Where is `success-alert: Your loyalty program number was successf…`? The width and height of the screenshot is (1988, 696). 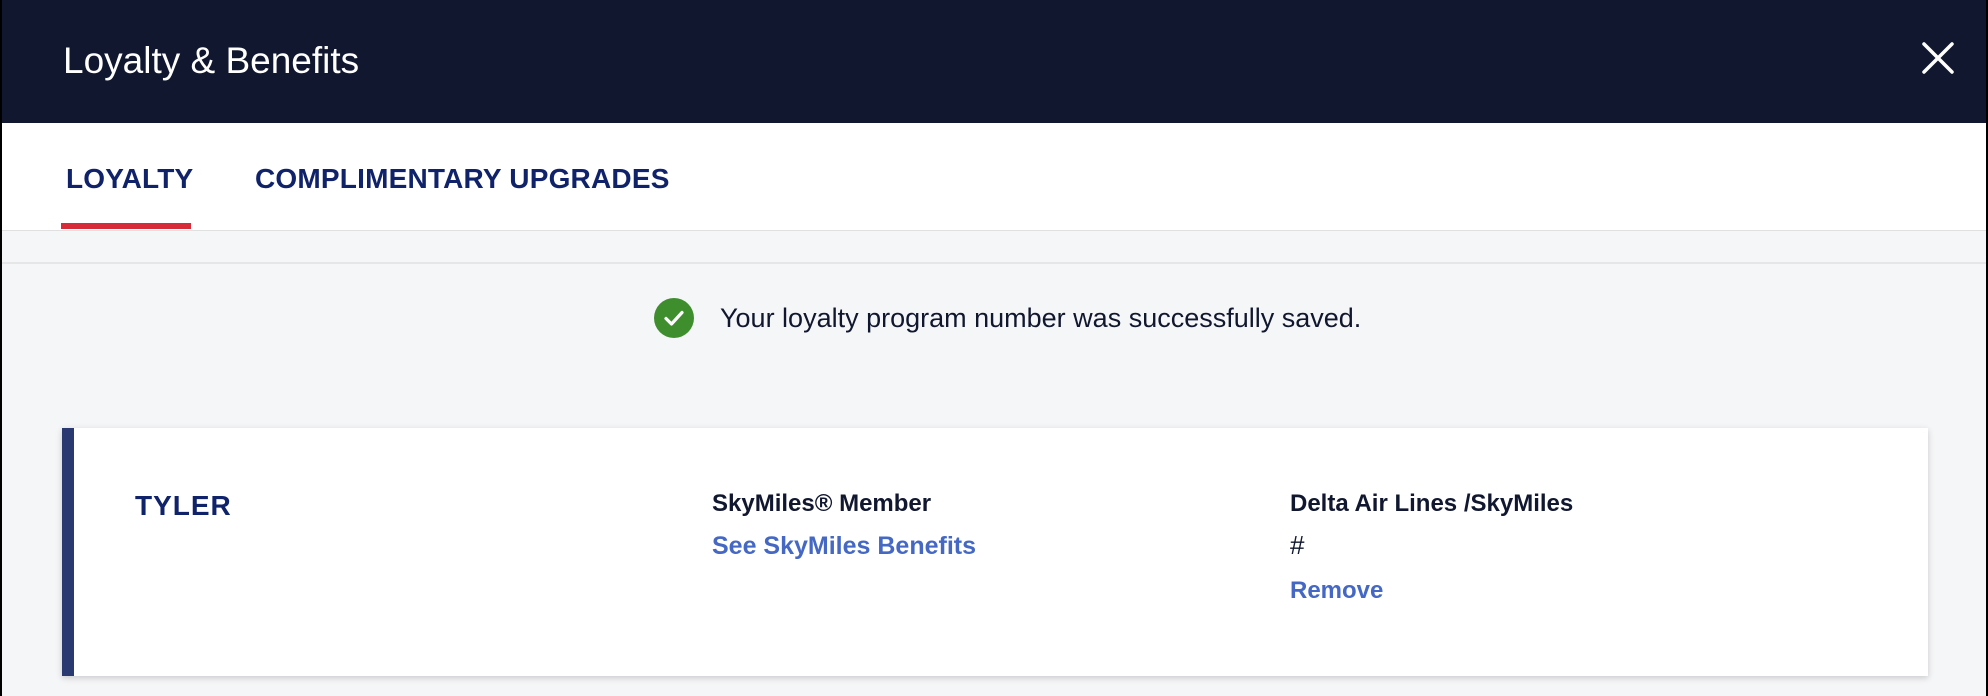
success-alert: Your loyalty program number was successf… is located at coordinates (1007, 318).